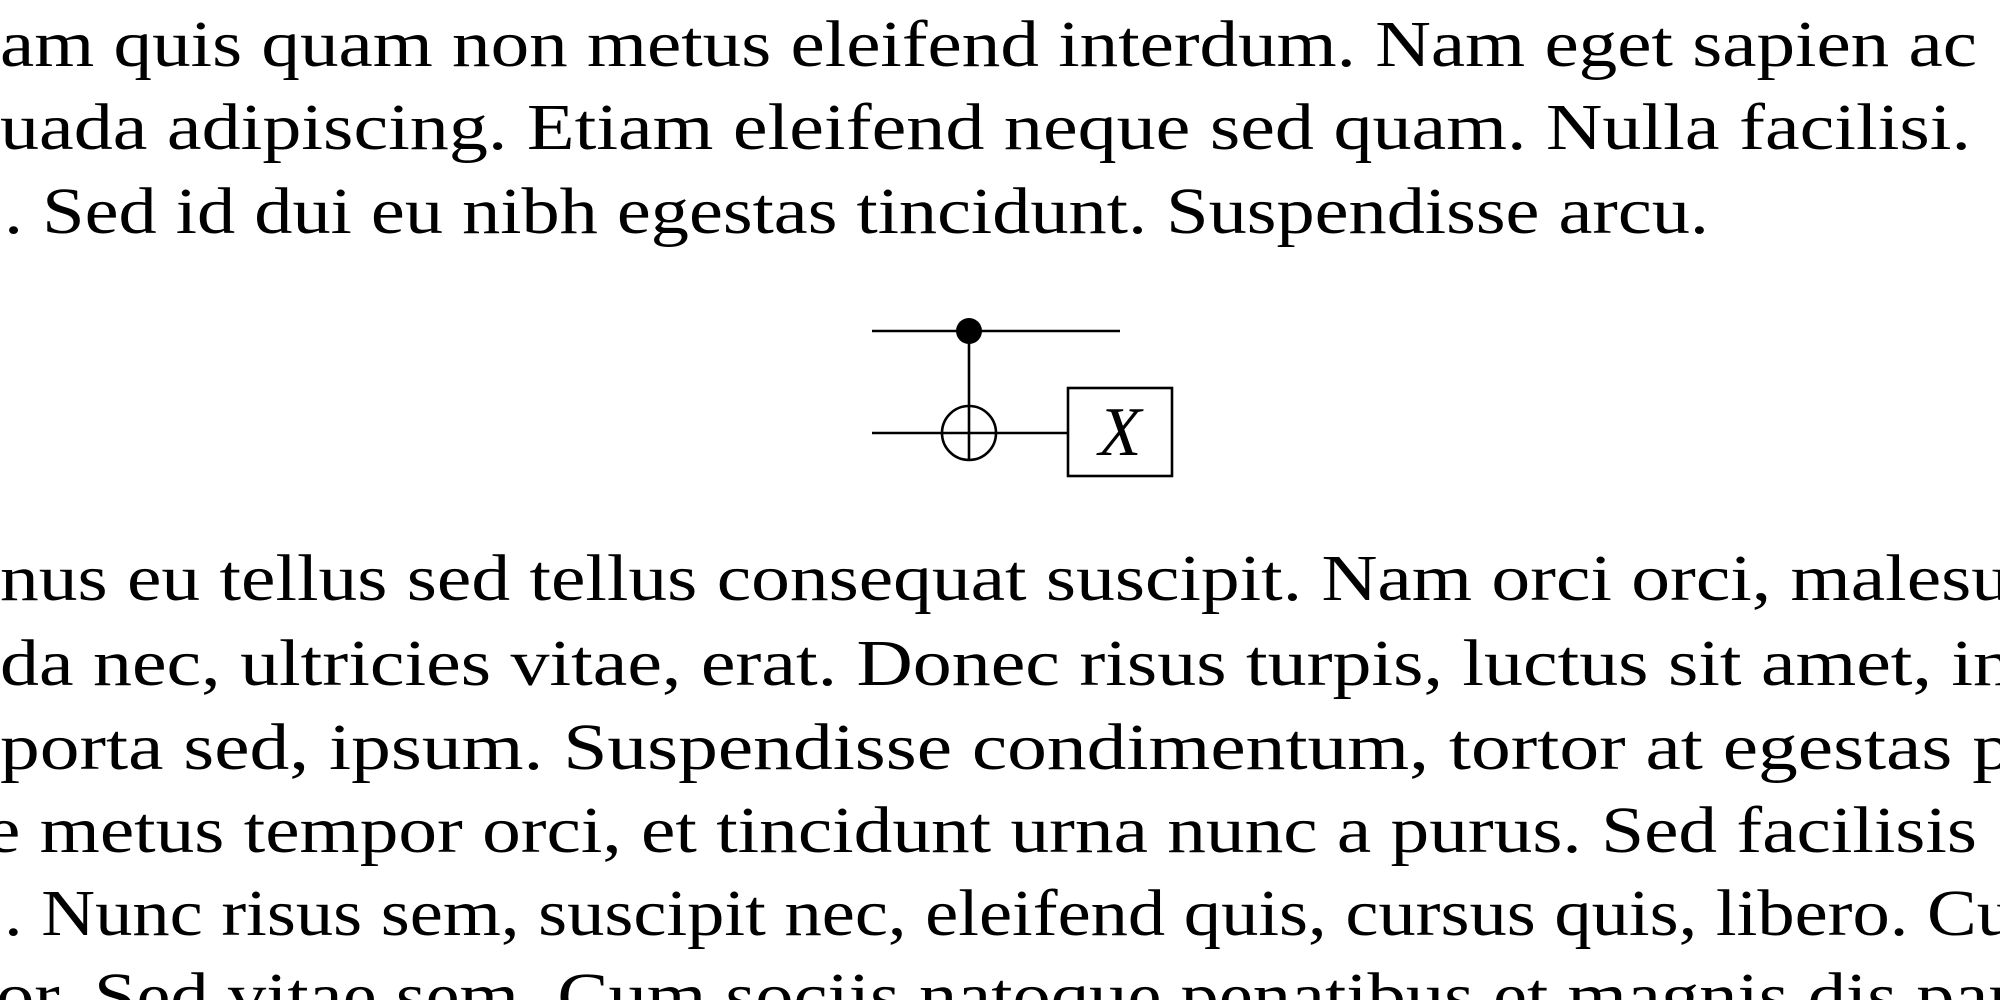  What do you see at coordinates (1023, 398) in the screenshot?
I see `quantum-circuit-figure: X` at bounding box center [1023, 398].